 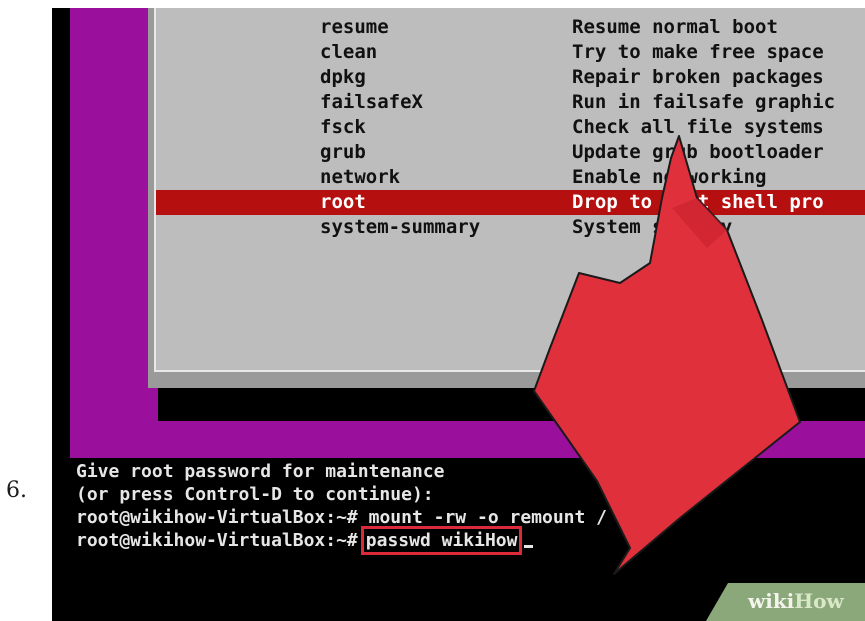 I want to click on watermark-how: How, so click(x=819, y=601).